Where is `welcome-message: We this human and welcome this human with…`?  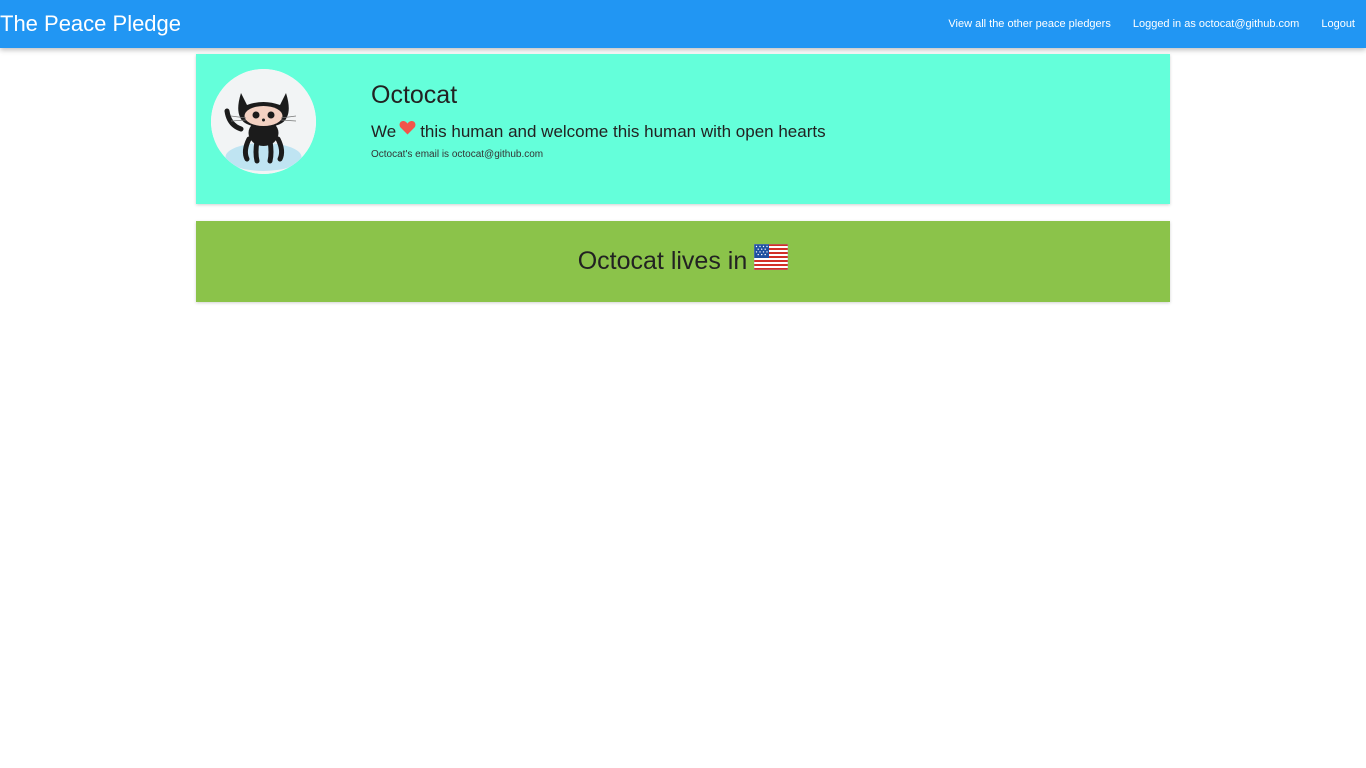
welcome-message: We this human and welcome this human with… is located at coordinates (598, 132).